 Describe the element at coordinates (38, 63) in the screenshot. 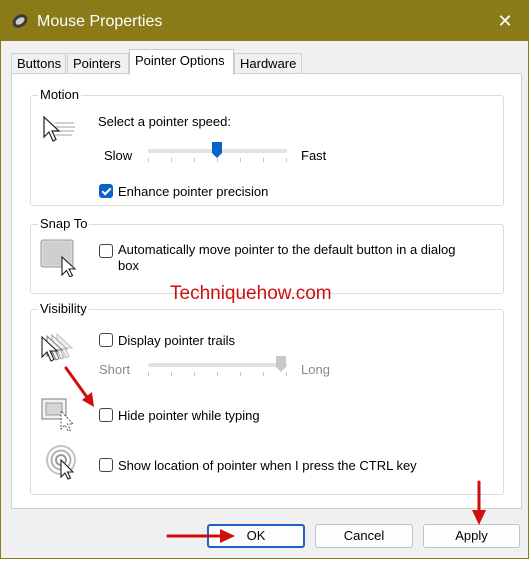

I see `tab-buttons: Buttons` at that location.